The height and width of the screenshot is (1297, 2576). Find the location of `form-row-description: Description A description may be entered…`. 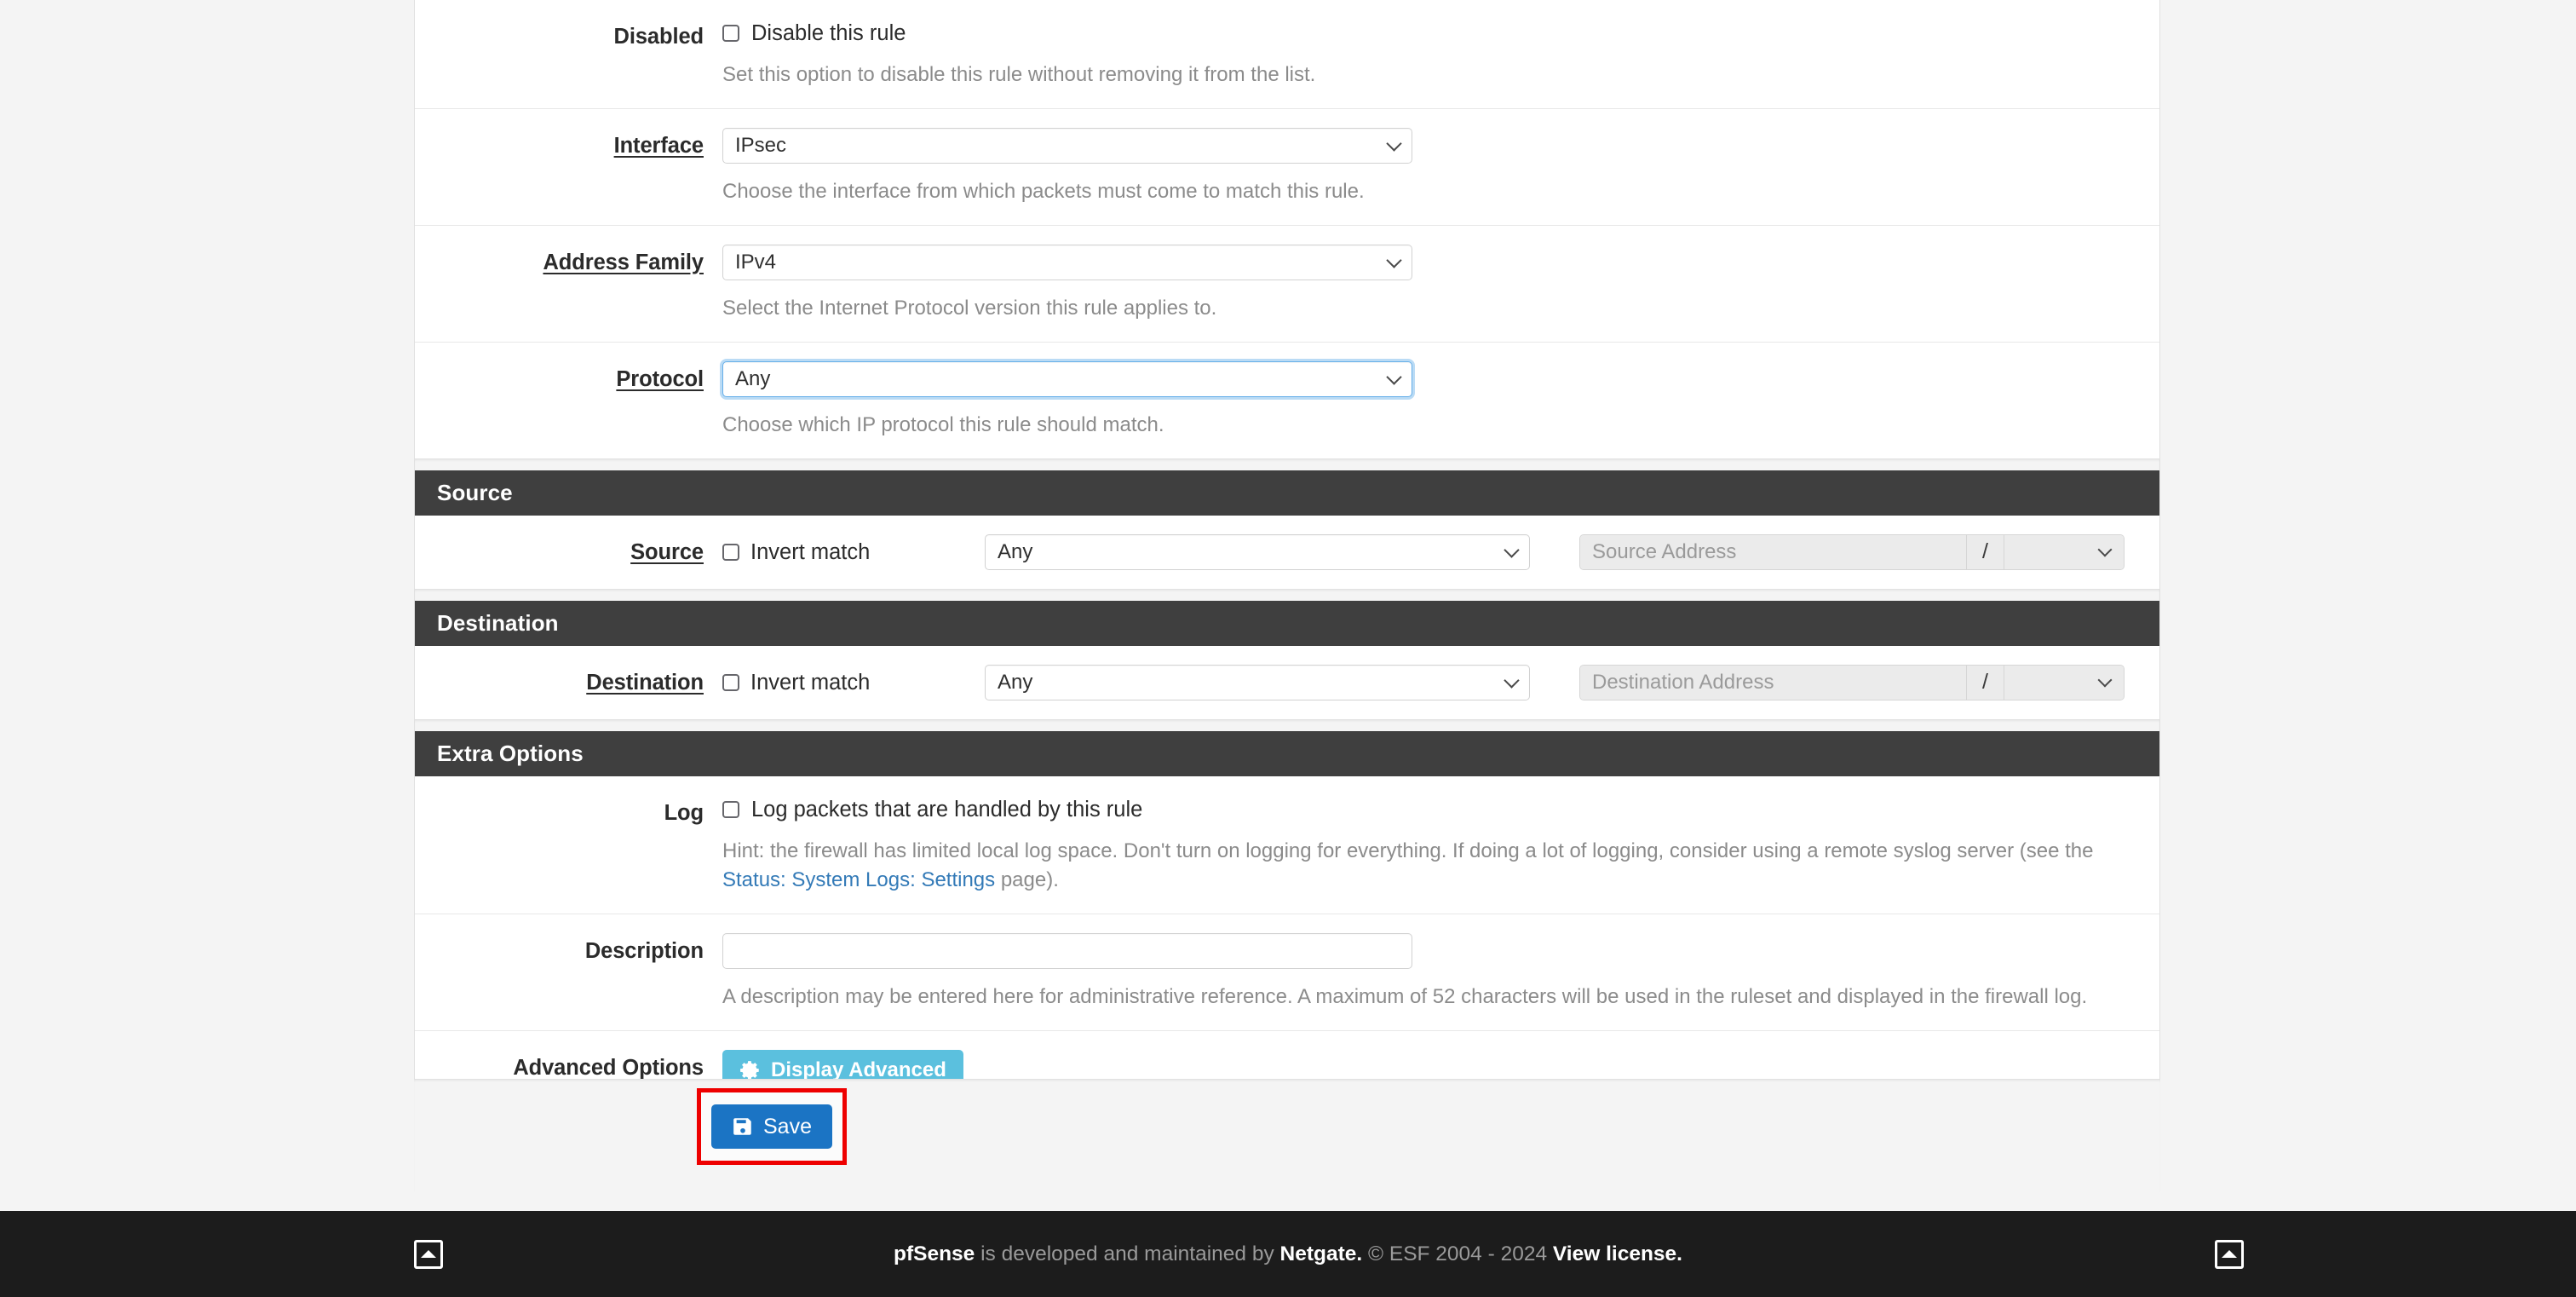

form-row-description: Description A description may be entered… is located at coordinates (1287, 972).